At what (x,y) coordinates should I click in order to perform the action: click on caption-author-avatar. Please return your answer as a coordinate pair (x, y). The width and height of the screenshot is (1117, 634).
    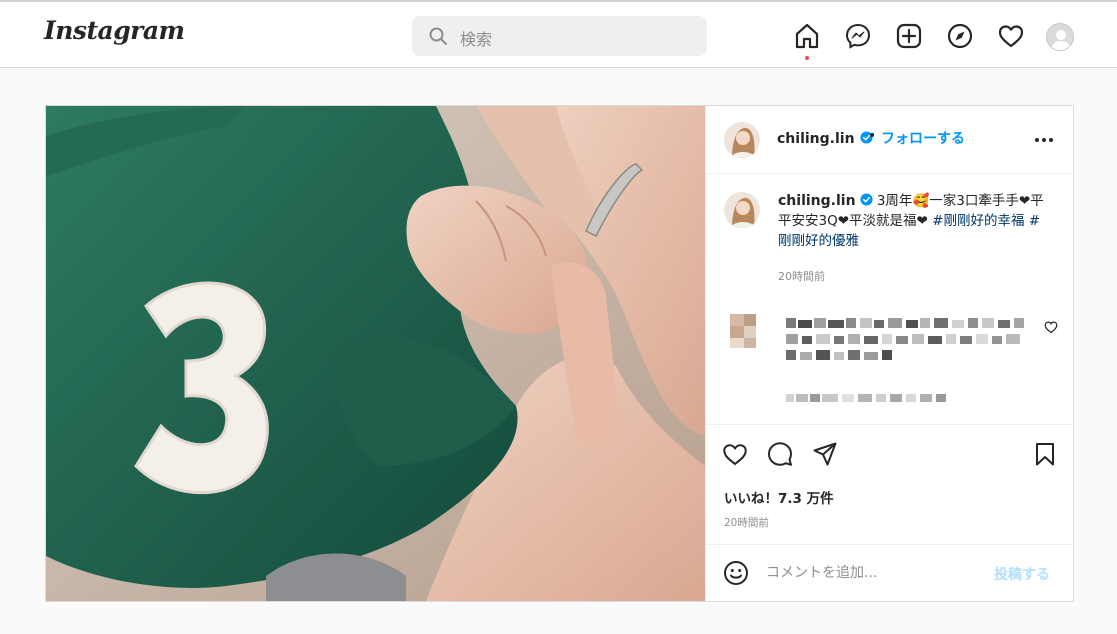
    Looking at the image, I should click on (742, 210).